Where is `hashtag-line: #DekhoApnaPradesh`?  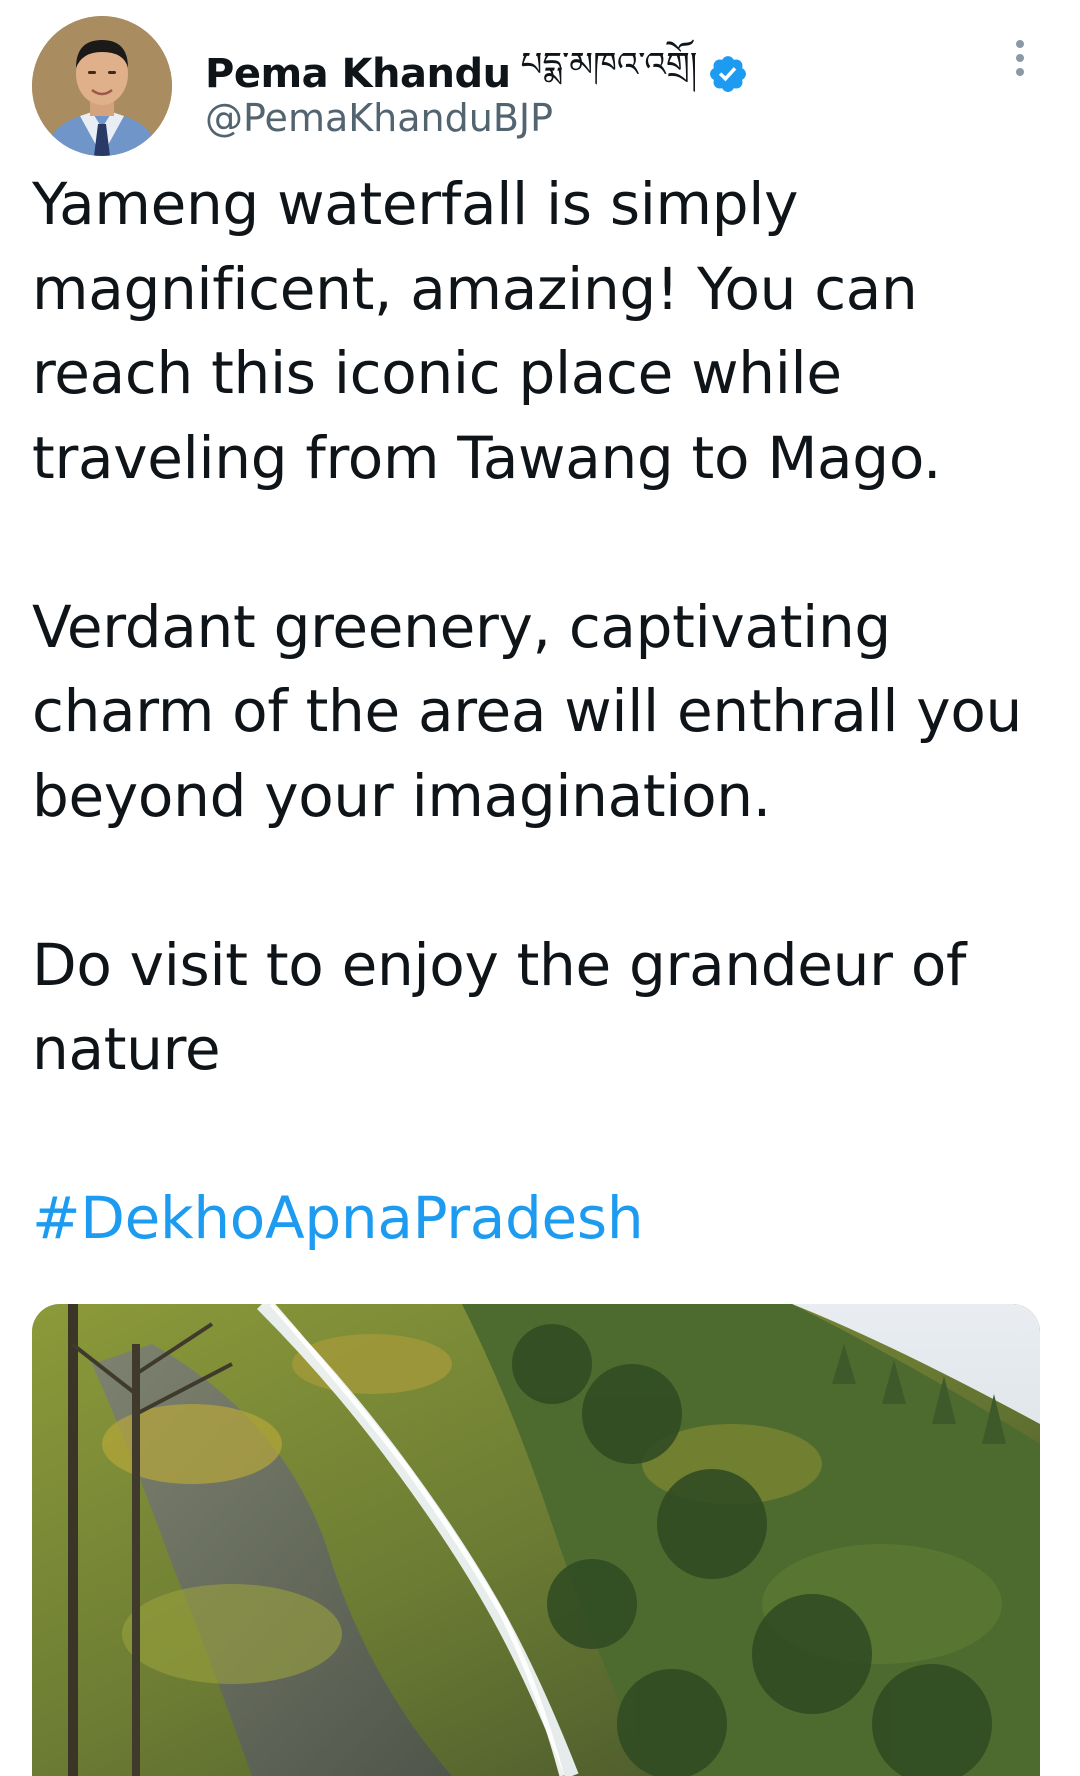
hashtag-line: #DekhoApnaPradesh is located at coordinates (537, 1218).